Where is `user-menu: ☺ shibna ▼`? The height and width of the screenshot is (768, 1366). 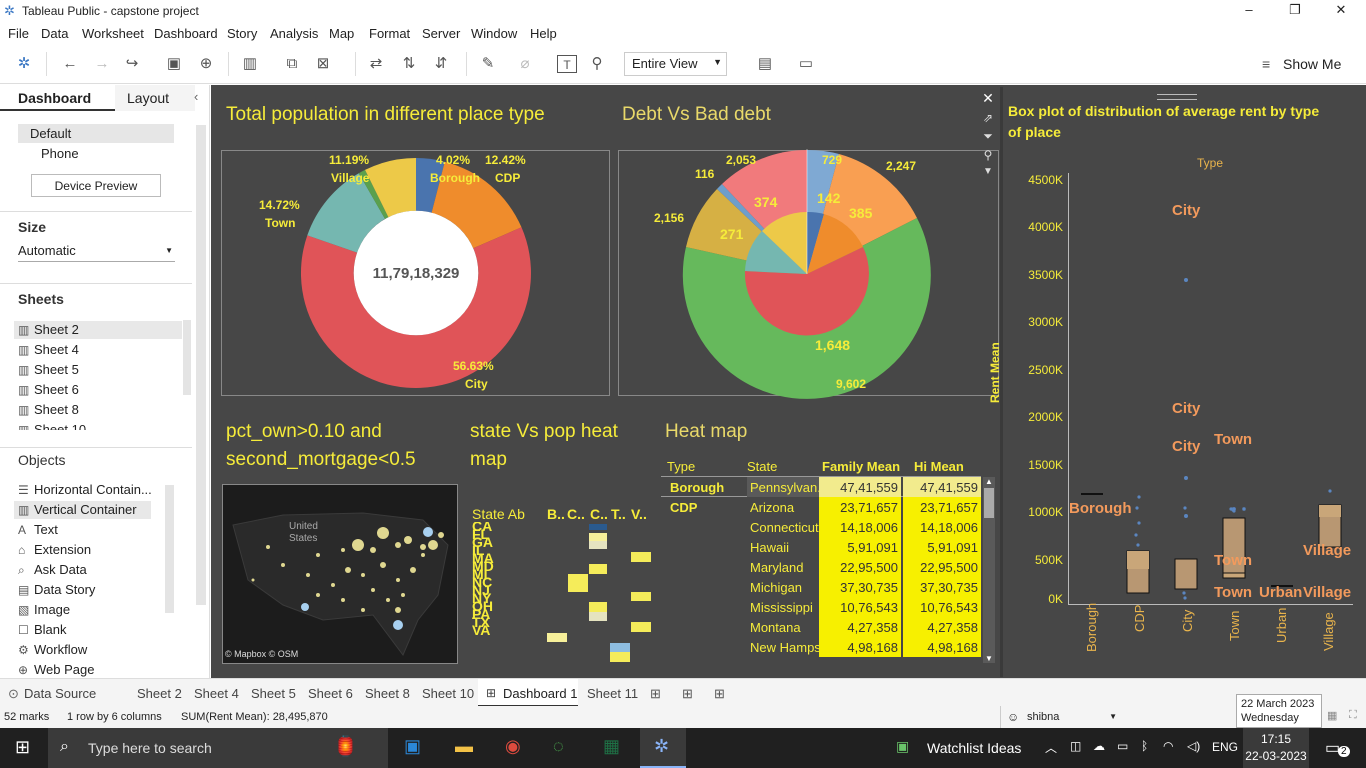
user-menu: ☺ shibna ▼ is located at coordinates (1062, 717).